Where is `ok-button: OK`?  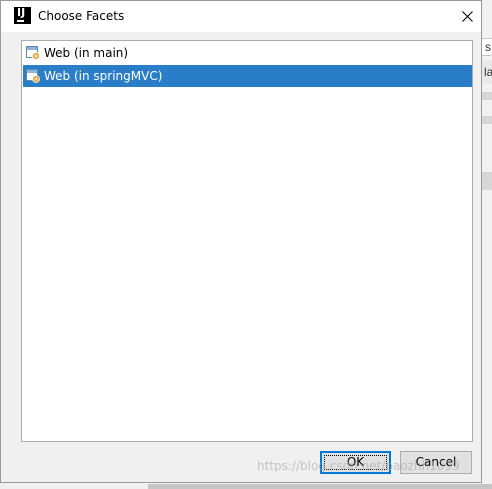
ok-button: OK is located at coordinates (355, 462).